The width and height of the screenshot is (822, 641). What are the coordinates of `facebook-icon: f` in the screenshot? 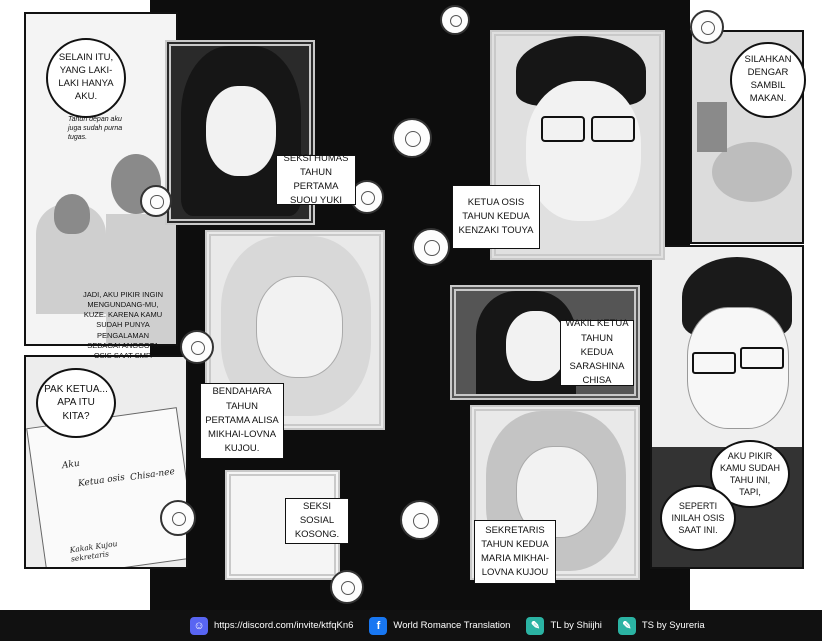 It's located at (378, 625).